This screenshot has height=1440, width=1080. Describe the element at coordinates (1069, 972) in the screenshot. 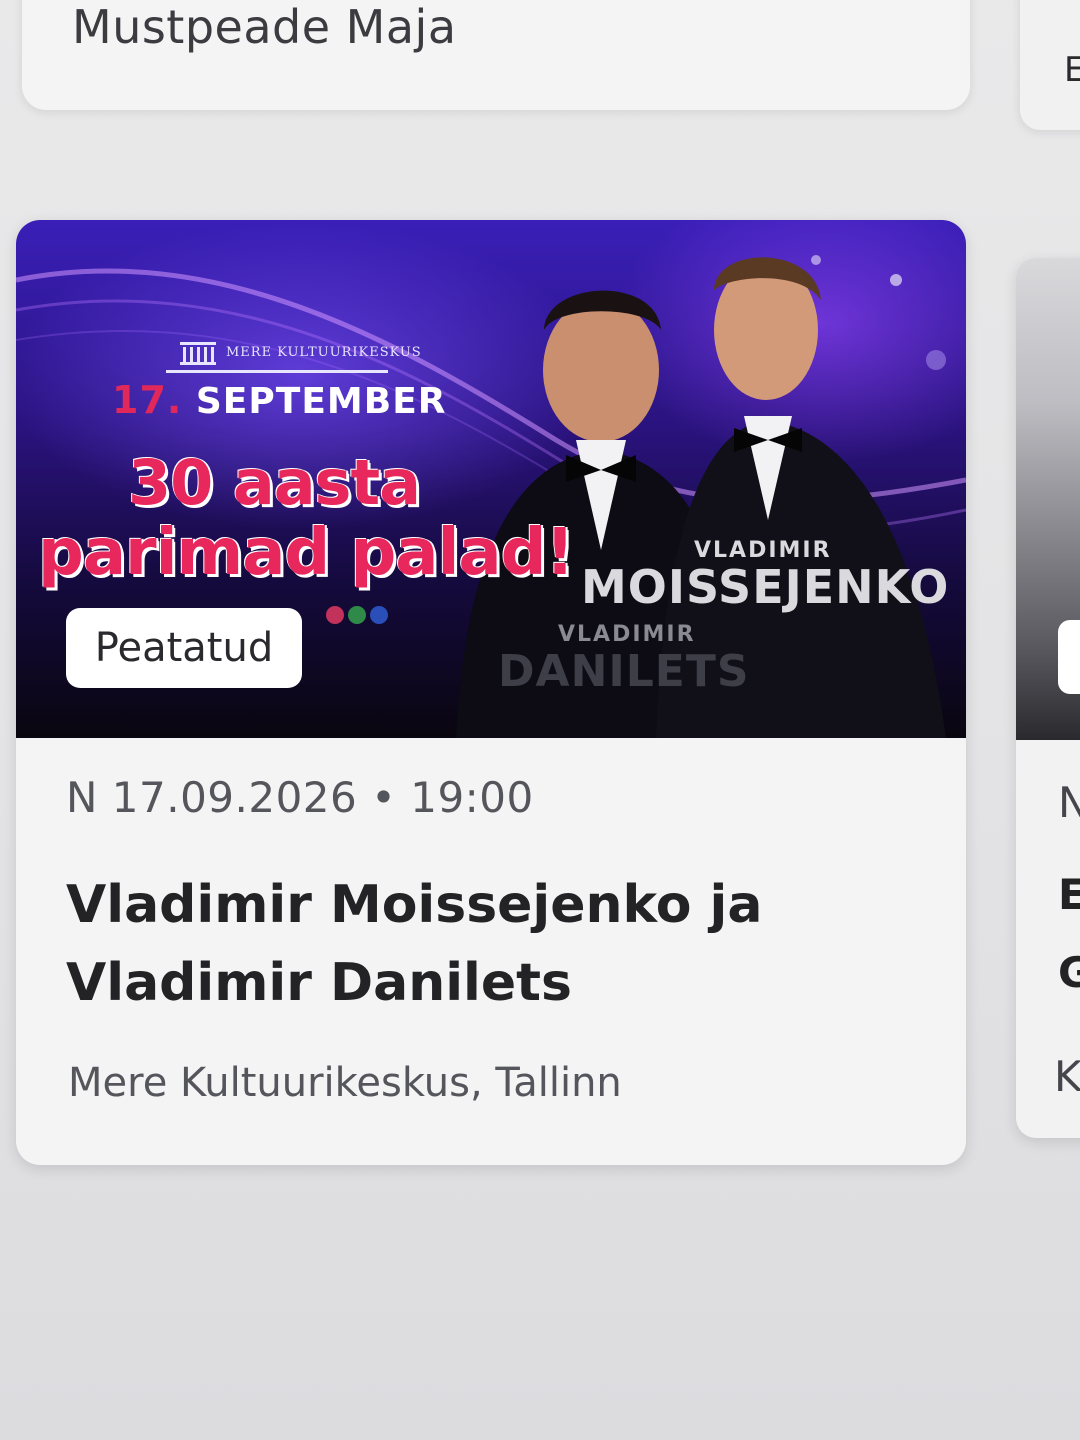

I see `next-event-title-line2: G` at that location.